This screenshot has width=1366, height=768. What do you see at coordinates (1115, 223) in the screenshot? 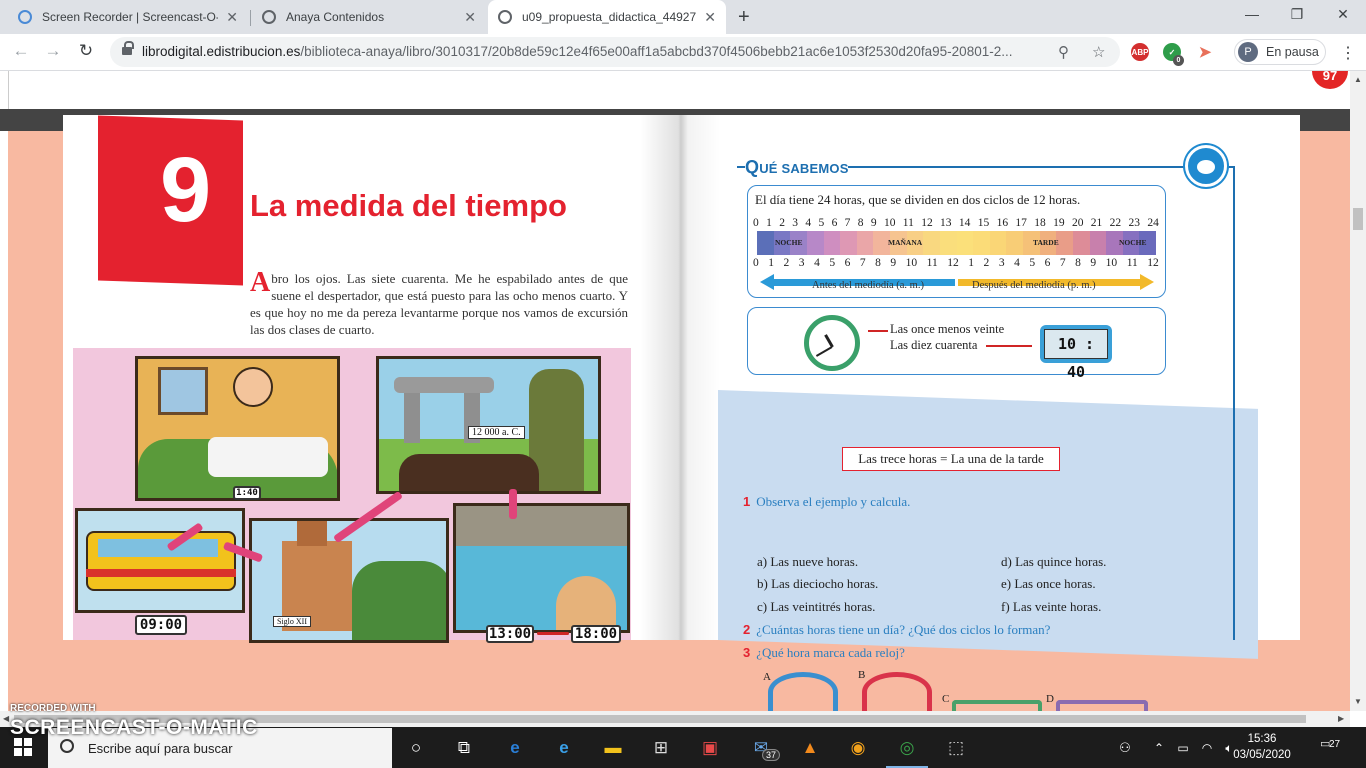
I see `hour-label: 22` at bounding box center [1115, 223].